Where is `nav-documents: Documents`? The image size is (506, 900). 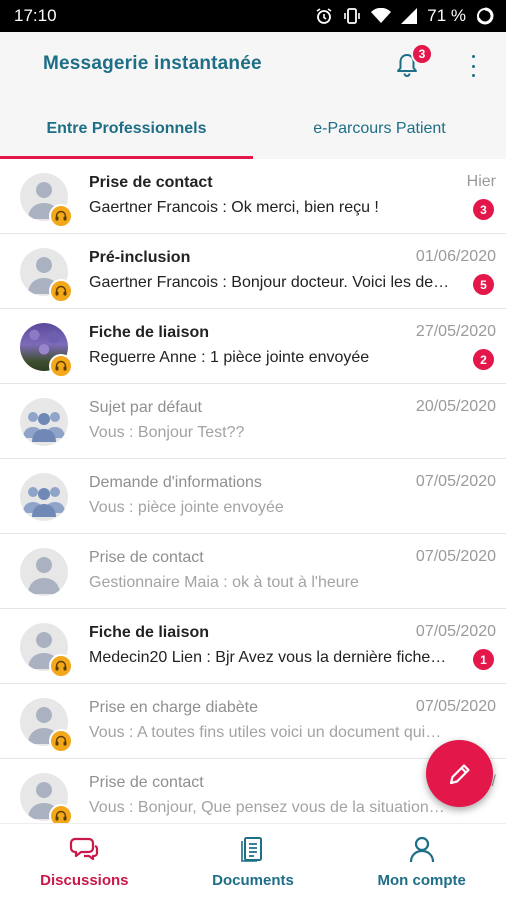
nav-documents: Documents is located at coordinates (253, 862).